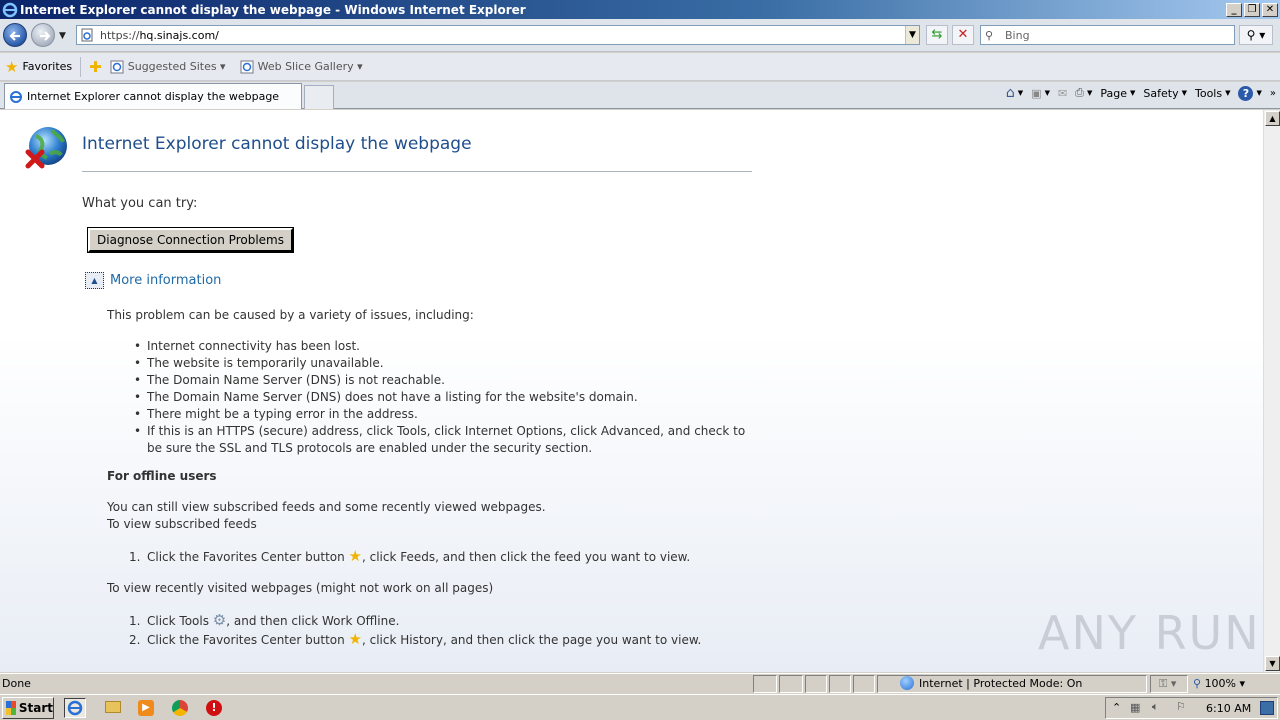 This screenshot has height=720, width=1280. I want to click on taskbar-ie-button, so click(75, 708).